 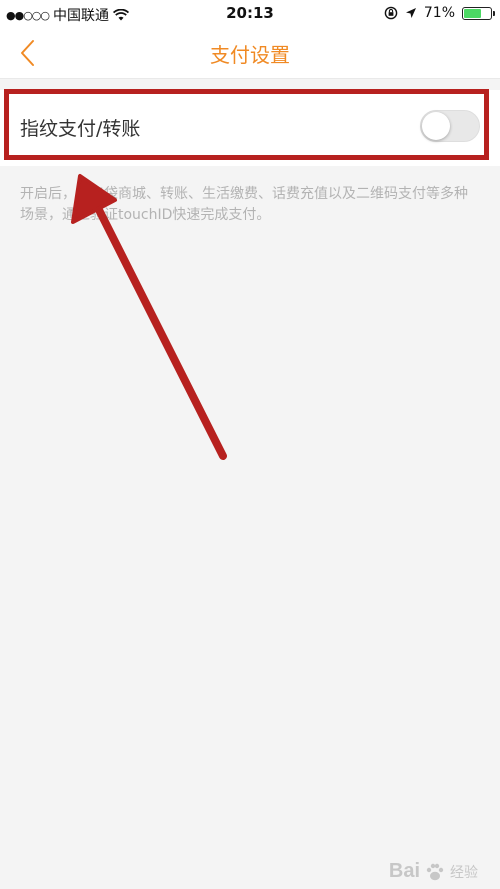 I want to click on battery-level-fill, so click(x=472, y=13).